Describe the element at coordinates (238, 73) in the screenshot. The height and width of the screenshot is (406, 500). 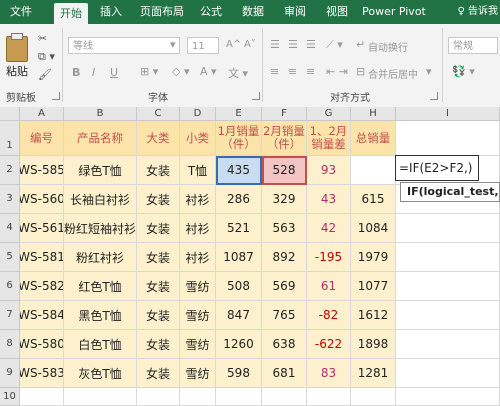
I see `phonetic-icon: 文 ▾` at that location.